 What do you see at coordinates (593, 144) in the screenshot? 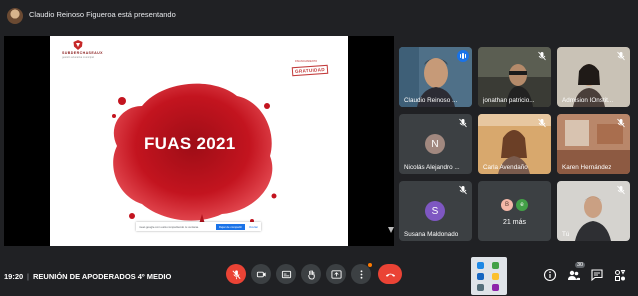
I see `participant-tile: Karen Hernández` at bounding box center [593, 144].